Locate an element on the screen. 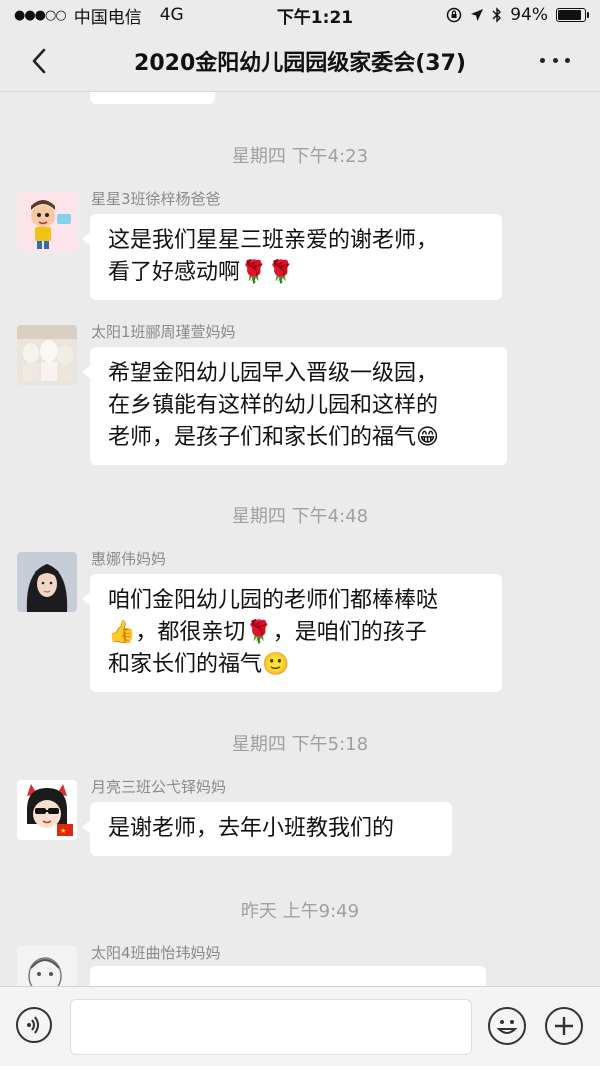 The width and height of the screenshot is (600, 1066). plus-icon is located at coordinates (564, 1026).